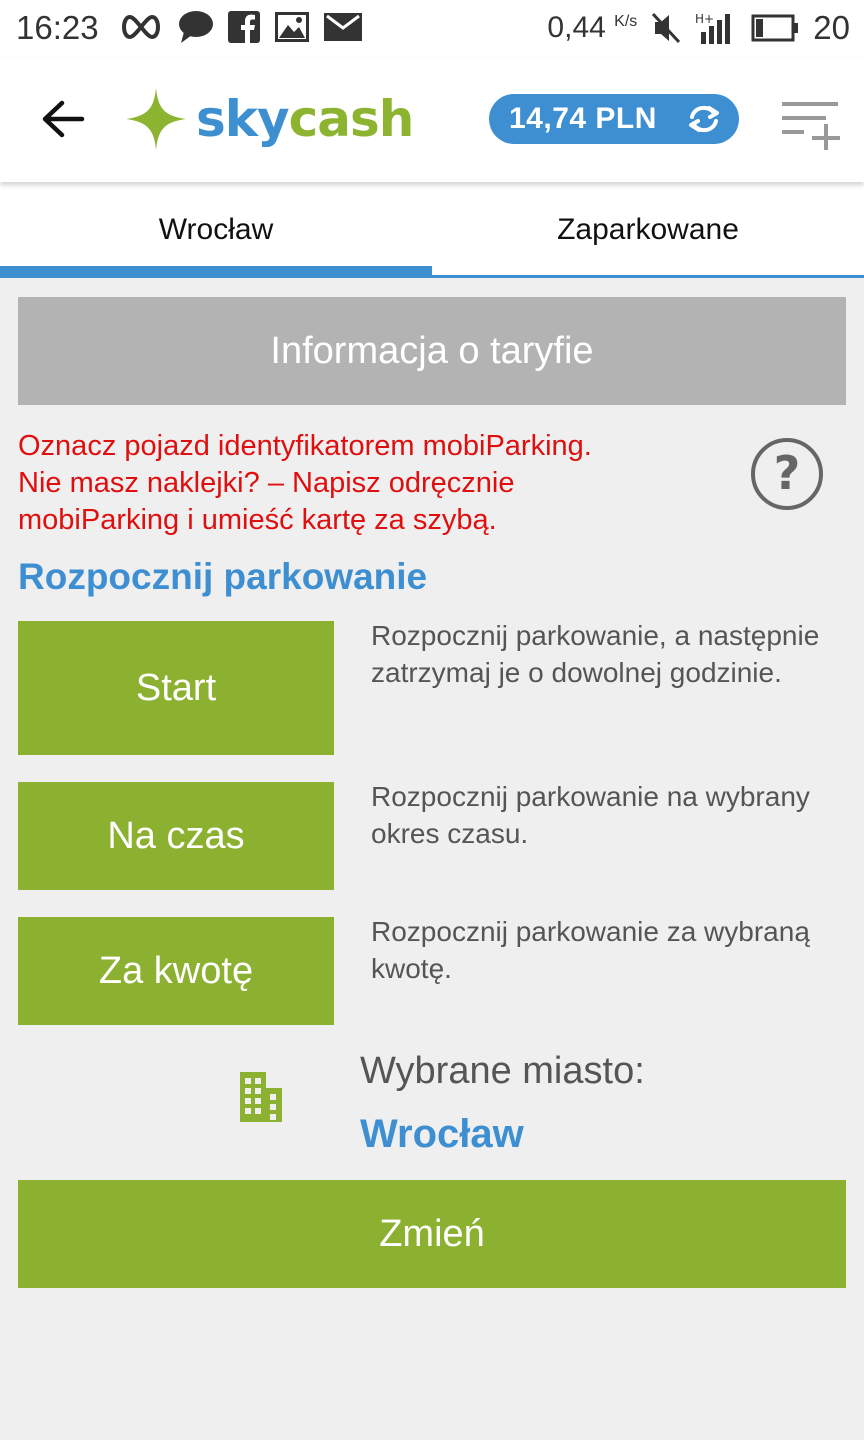 The width and height of the screenshot is (864, 1440). I want to click on tab-zaparkowane: Zaparkowane, so click(648, 230).